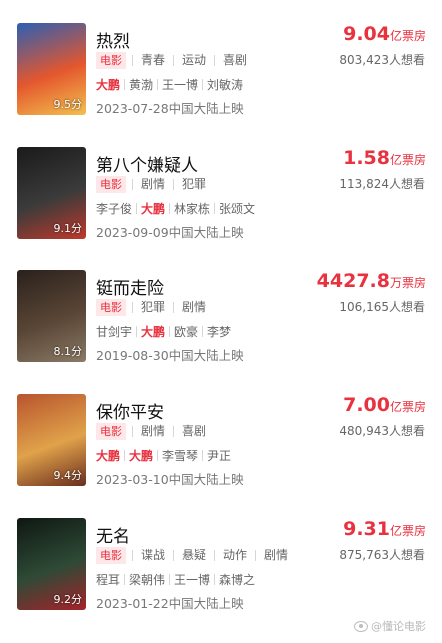  What do you see at coordinates (170, 108) in the screenshot?
I see `release-date: 2023-07-28中国大陆上映` at bounding box center [170, 108].